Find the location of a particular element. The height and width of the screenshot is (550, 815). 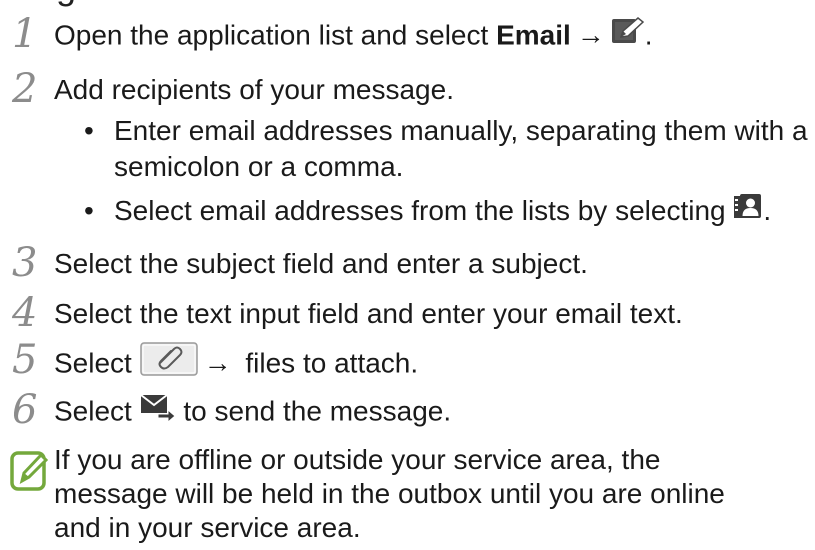

step-number: 5 is located at coordinates (25, 360).